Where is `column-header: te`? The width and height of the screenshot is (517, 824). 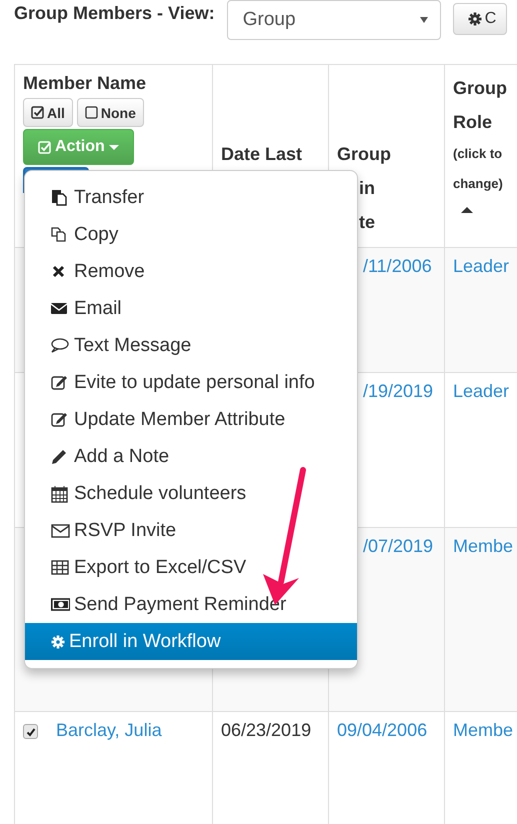 column-header: te is located at coordinates (367, 222).